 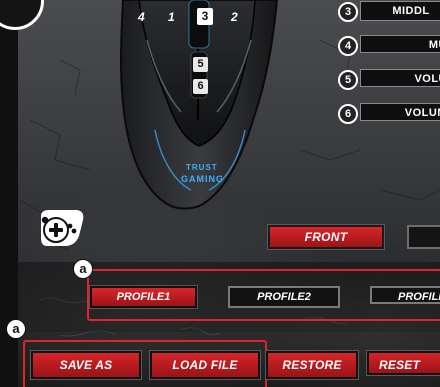 What do you see at coordinates (312, 365) in the screenshot?
I see `restore-button: RESTORE` at bounding box center [312, 365].